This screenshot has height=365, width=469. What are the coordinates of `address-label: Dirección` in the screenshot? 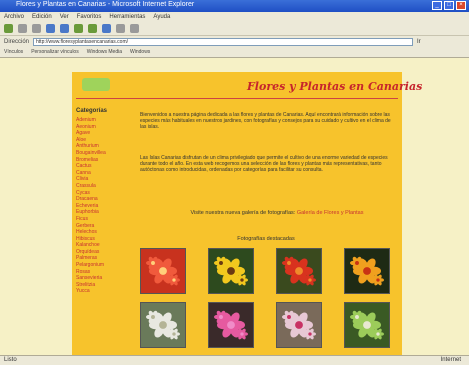 It's located at (17, 41).